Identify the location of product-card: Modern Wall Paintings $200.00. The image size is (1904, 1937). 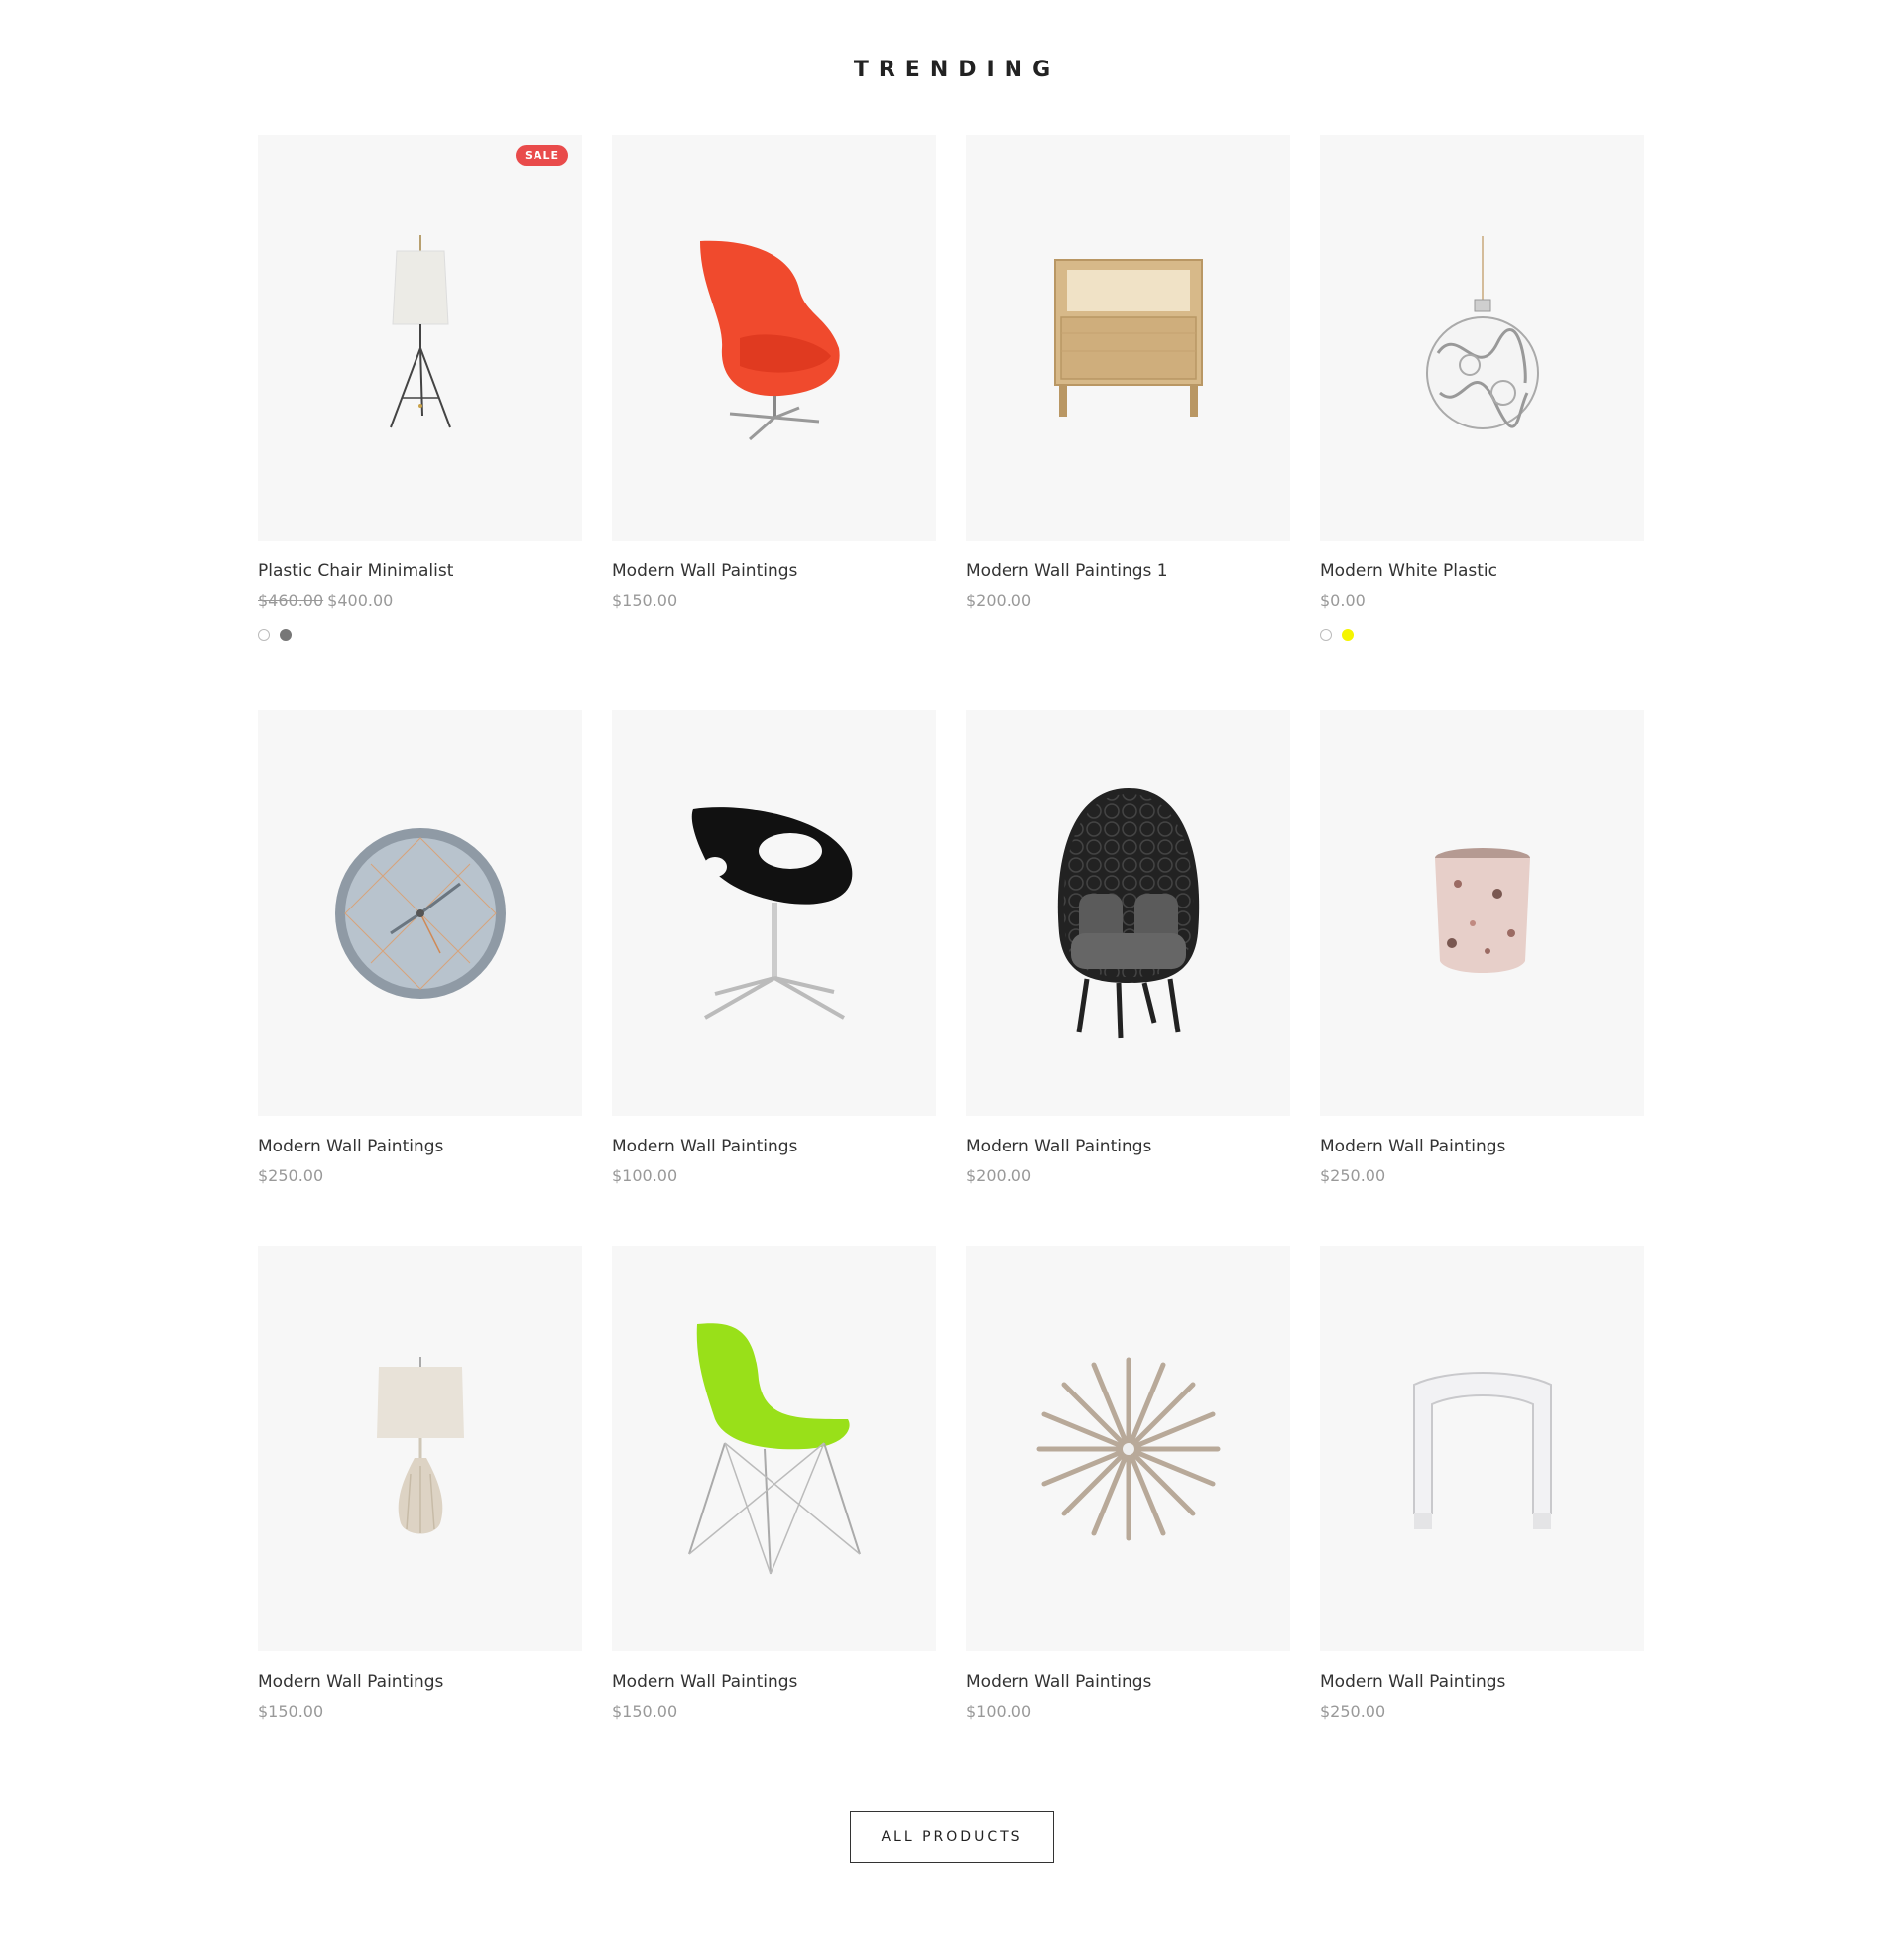
(1128, 978).